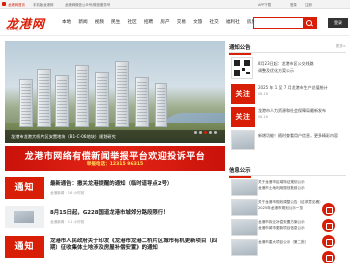  I want to click on share-icon, so click(328, 225).